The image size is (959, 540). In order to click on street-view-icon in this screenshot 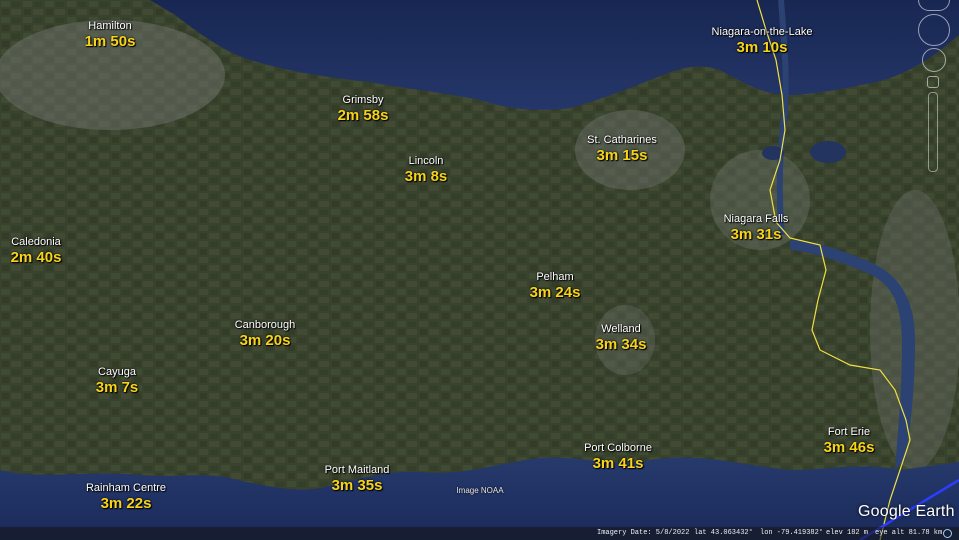, I will do `click(933, 82)`.